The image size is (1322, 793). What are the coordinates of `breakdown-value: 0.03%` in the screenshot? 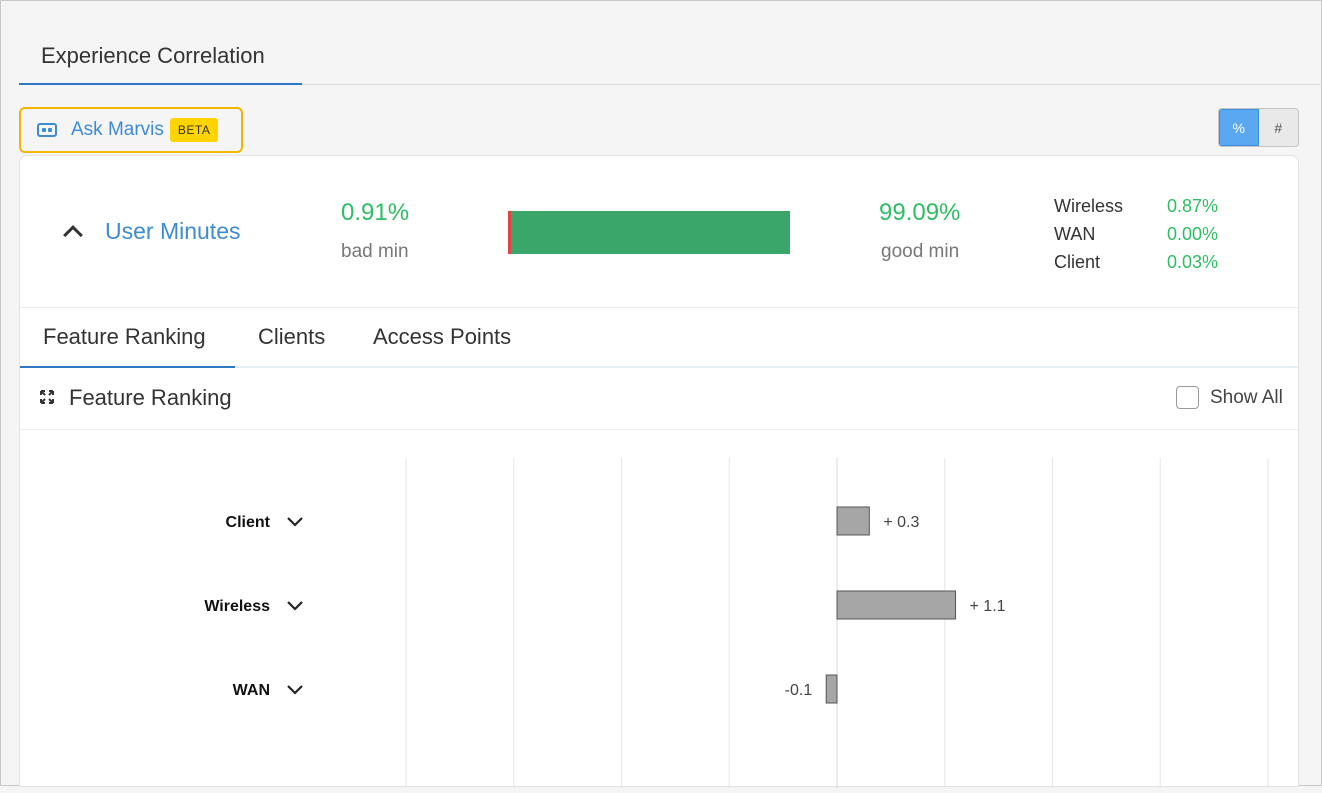 It's located at (1193, 261).